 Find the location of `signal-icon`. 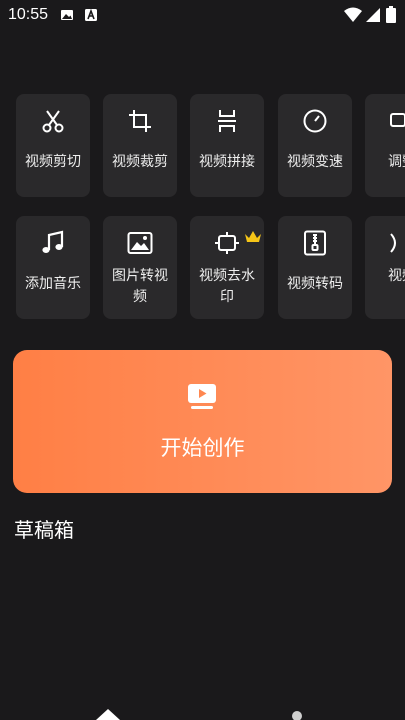

signal-icon is located at coordinates (373, 15).